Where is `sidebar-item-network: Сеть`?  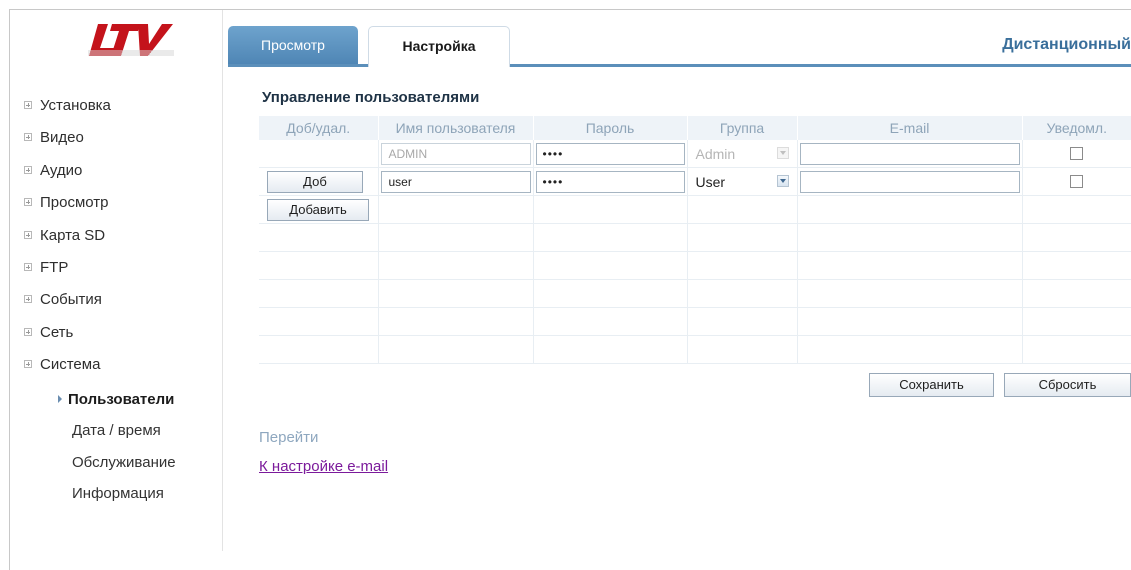
sidebar-item-network: Сеть is located at coordinates (67, 339).